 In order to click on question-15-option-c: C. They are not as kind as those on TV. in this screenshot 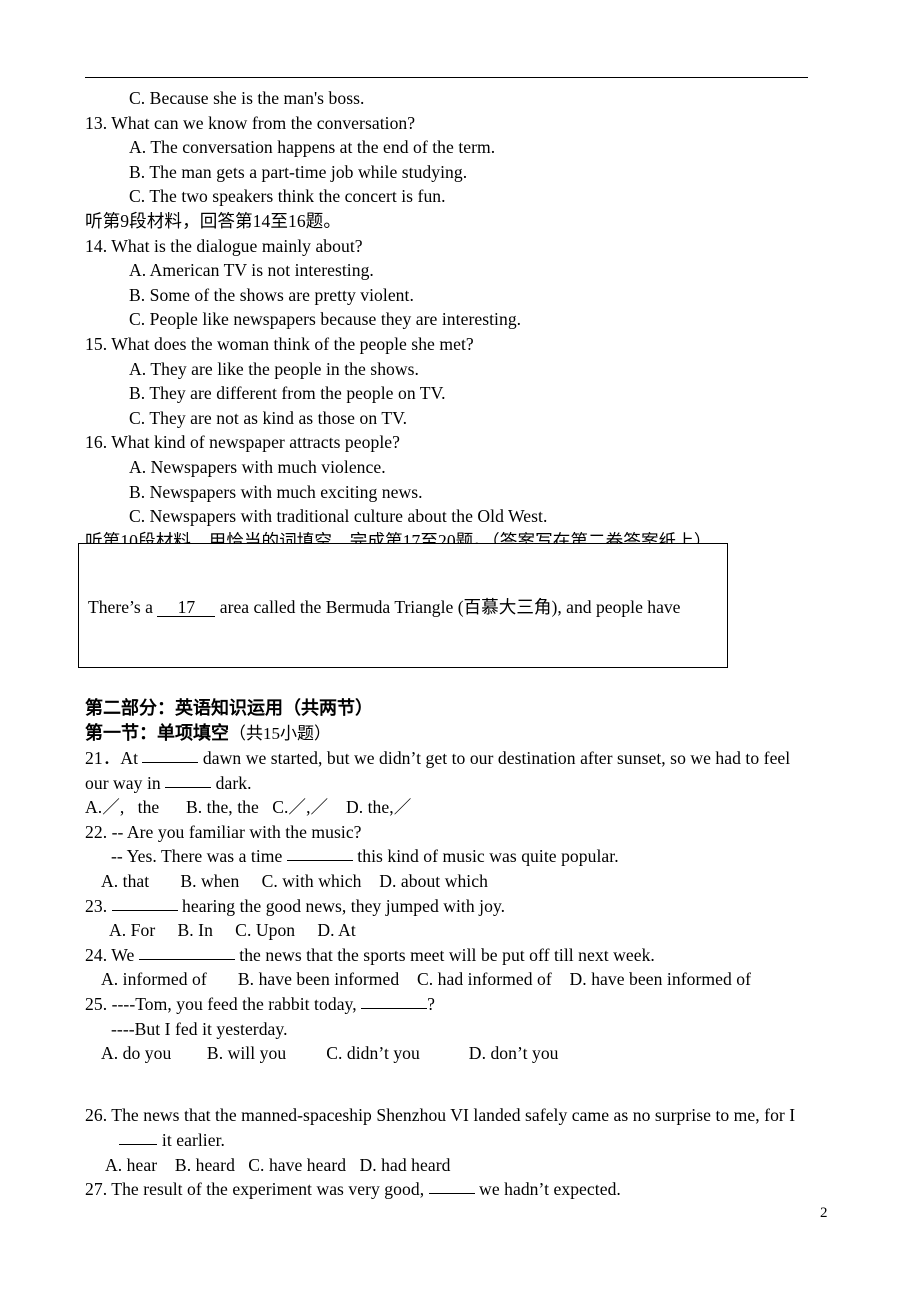, I will do `click(268, 417)`.